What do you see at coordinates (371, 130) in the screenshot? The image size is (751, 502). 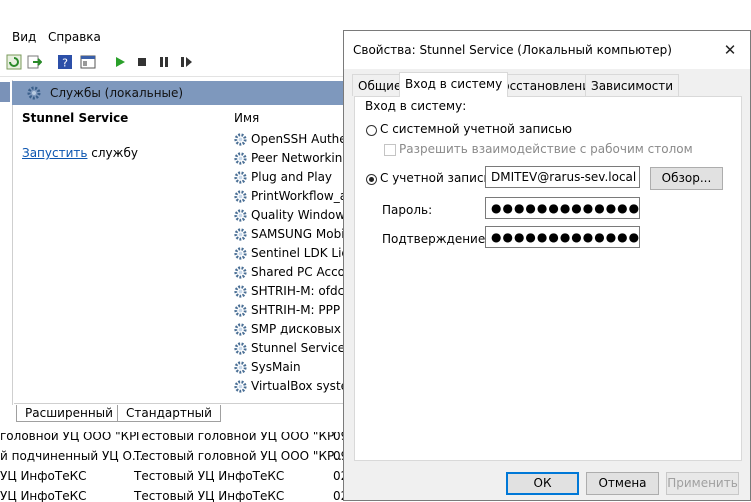 I see `system-account-radio` at bounding box center [371, 130].